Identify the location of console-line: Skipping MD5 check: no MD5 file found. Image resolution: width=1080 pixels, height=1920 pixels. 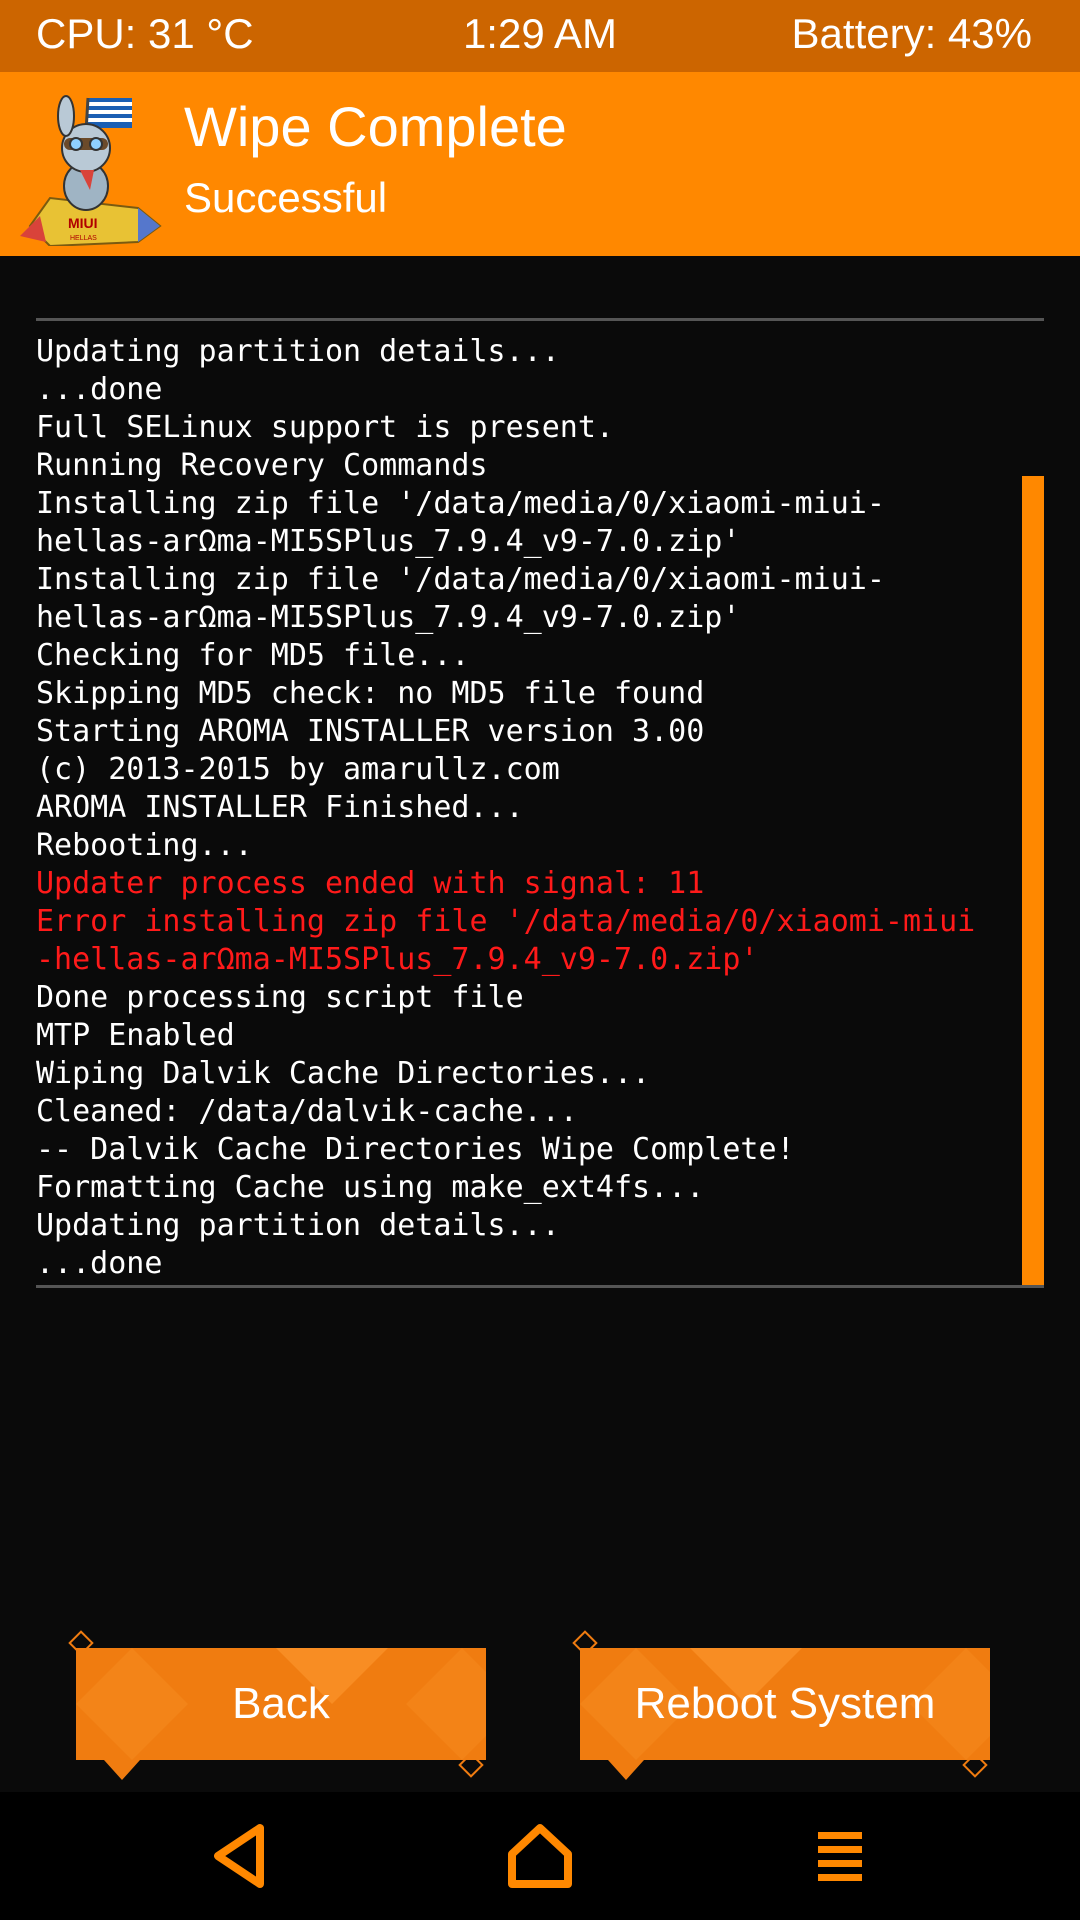
(370, 693).